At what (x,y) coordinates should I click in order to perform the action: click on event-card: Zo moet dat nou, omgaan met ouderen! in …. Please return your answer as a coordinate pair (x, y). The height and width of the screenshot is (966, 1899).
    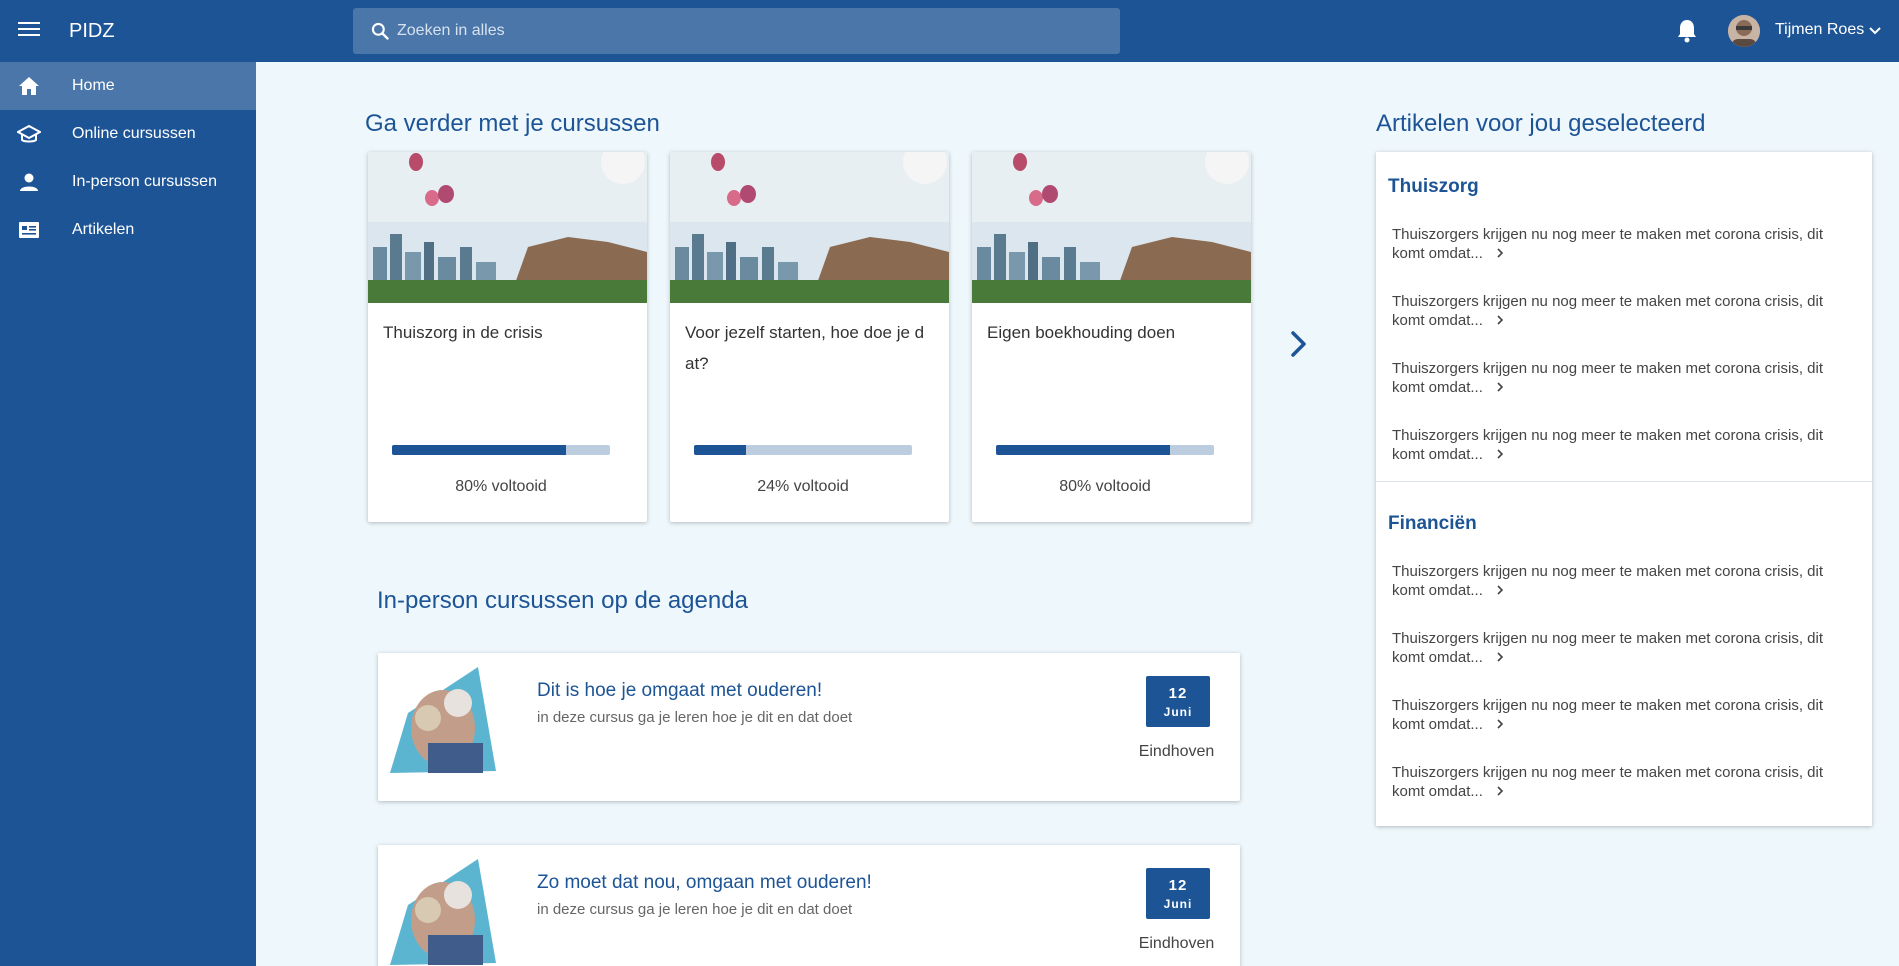
    Looking at the image, I should click on (809, 905).